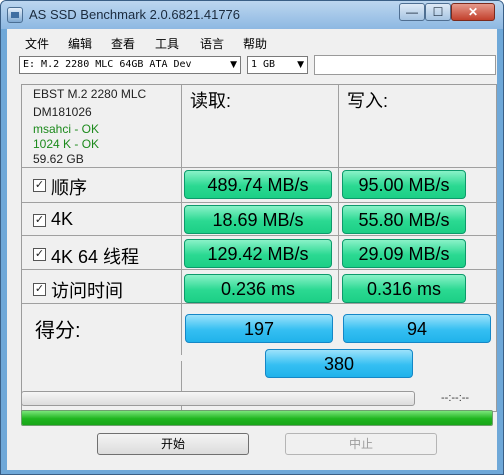 Image resolution: width=504 pixels, height=475 pixels. I want to click on alignment-status: 1024 K - OK, so click(66, 144).